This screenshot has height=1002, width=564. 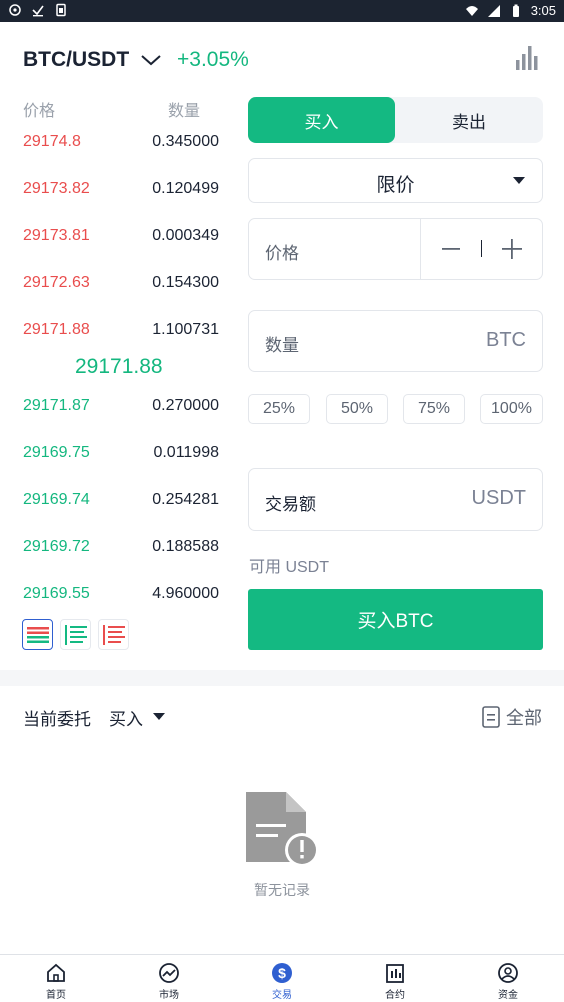 What do you see at coordinates (186, 452) in the screenshot?
I see `bid-qty: 0.011998` at bounding box center [186, 452].